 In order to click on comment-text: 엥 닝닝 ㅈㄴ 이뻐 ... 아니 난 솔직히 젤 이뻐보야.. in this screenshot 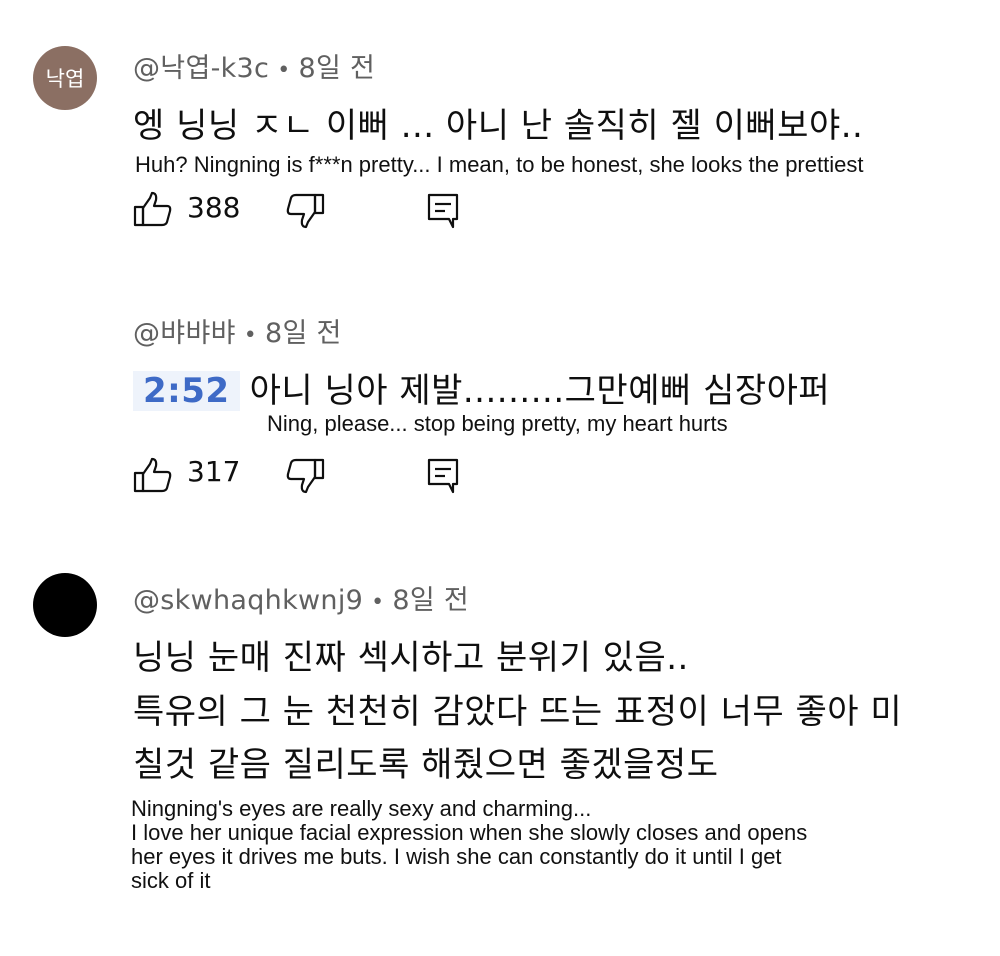, I will do `click(498, 126)`.